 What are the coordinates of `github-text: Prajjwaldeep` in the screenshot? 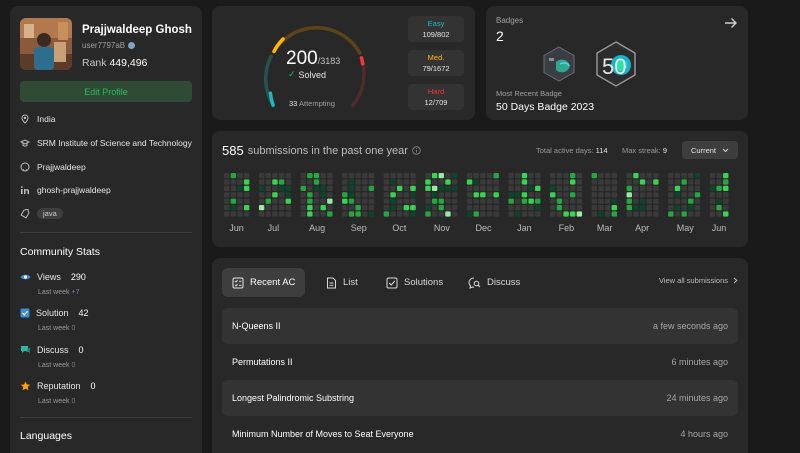 It's located at (61, 167).